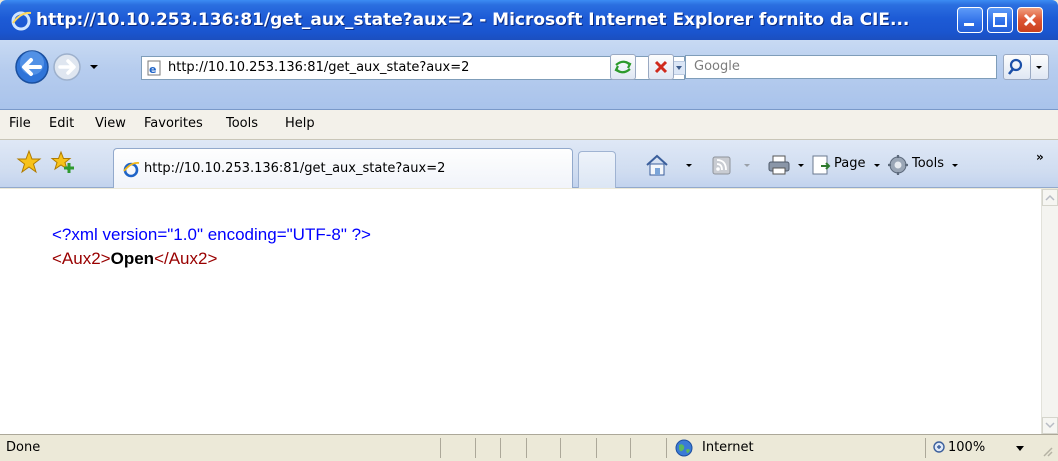  Describe the element at coordinates (63, 162) in the screenshot. I see `add-favorites-icon` at that location.